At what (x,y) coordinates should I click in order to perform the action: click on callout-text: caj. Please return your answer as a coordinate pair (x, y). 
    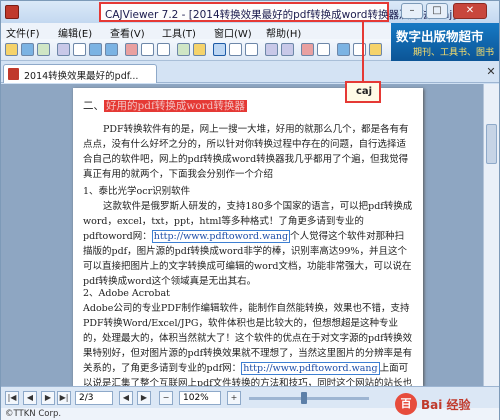
    Looking at the image, I should click on (364, 91).